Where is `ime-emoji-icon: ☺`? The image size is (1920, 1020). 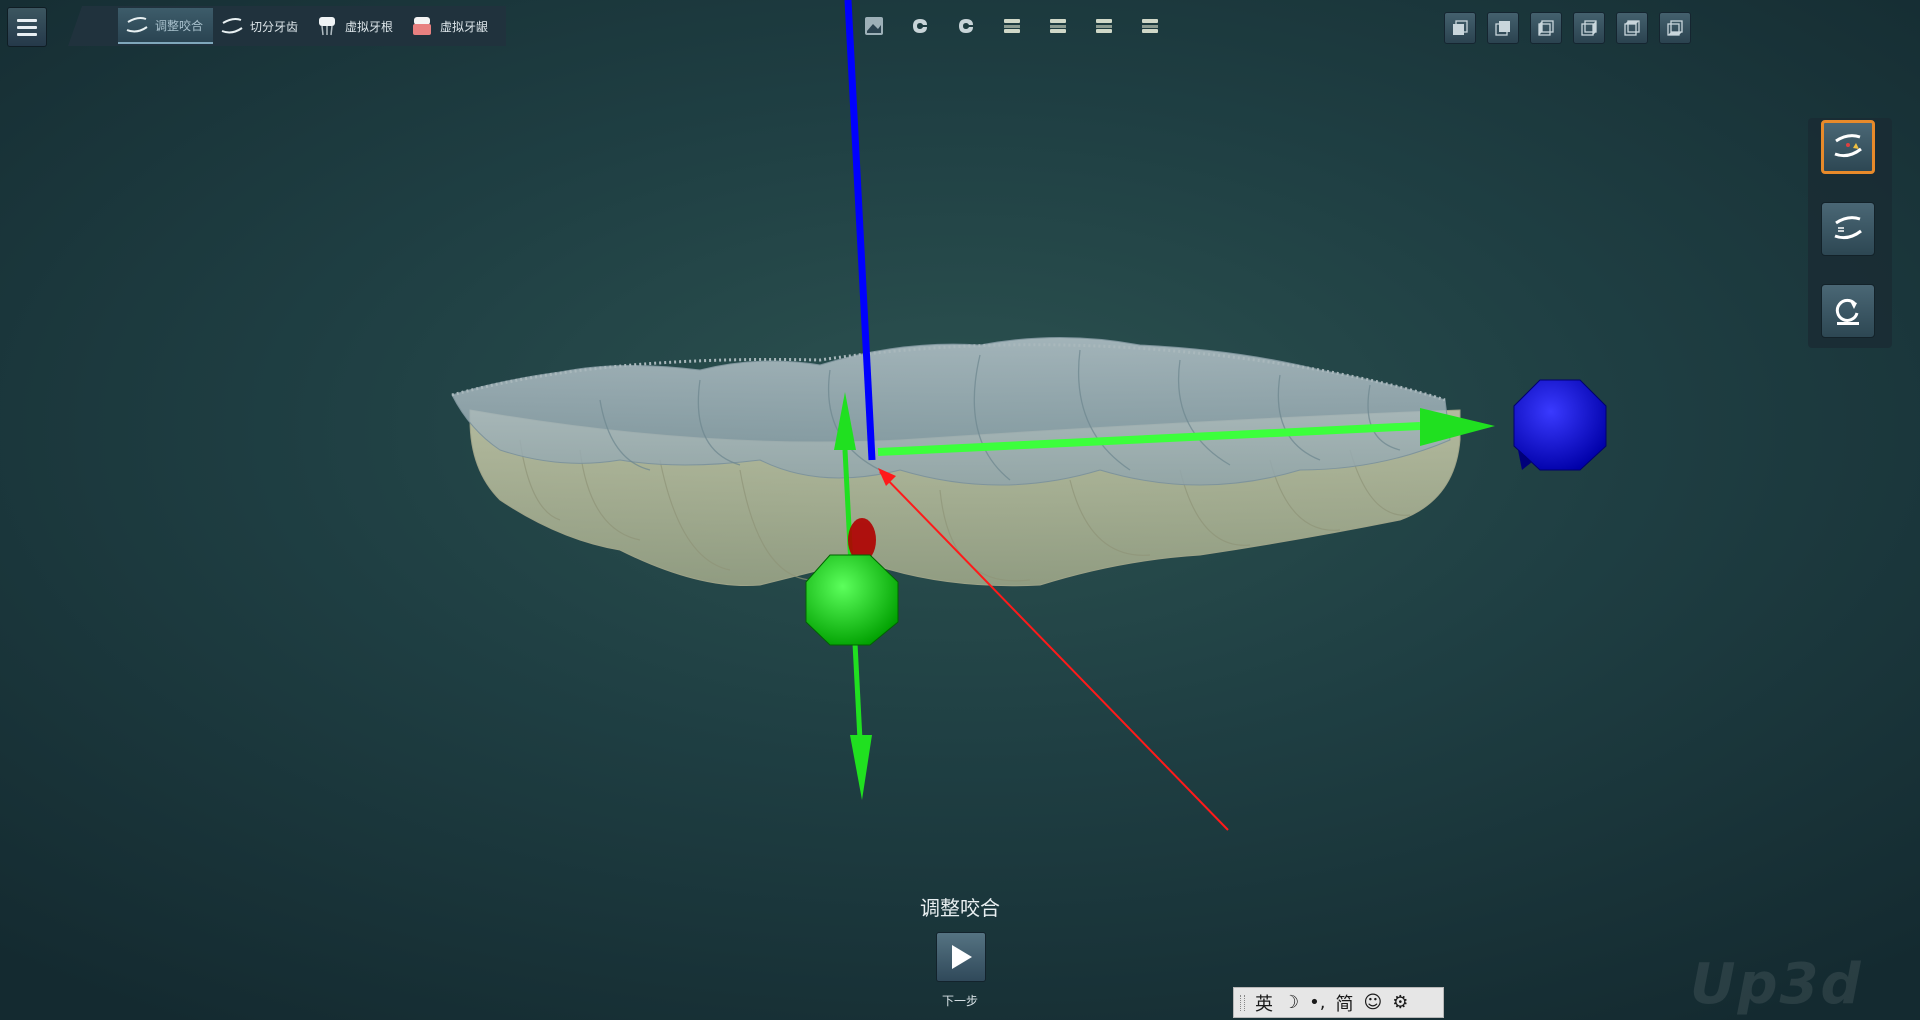 ime-emoji-icon: ☺ is located at coordinates (1372, 1002).